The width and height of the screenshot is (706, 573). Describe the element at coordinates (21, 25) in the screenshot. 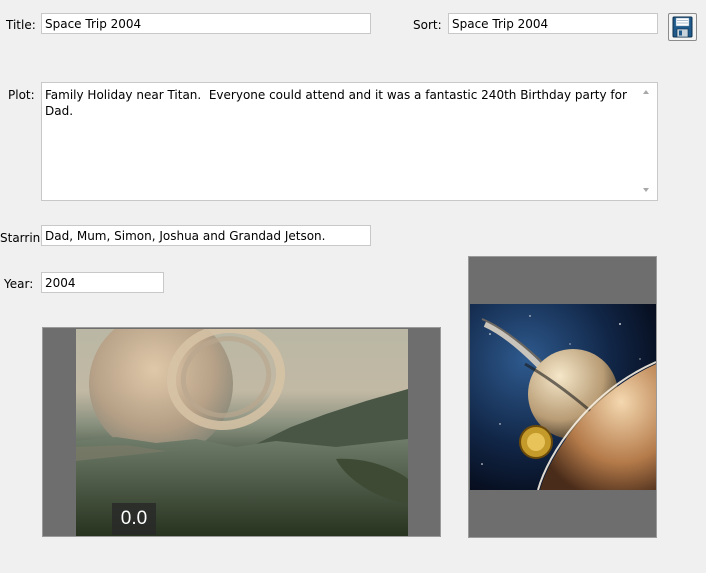

I see `title-label: Title:` at that location.